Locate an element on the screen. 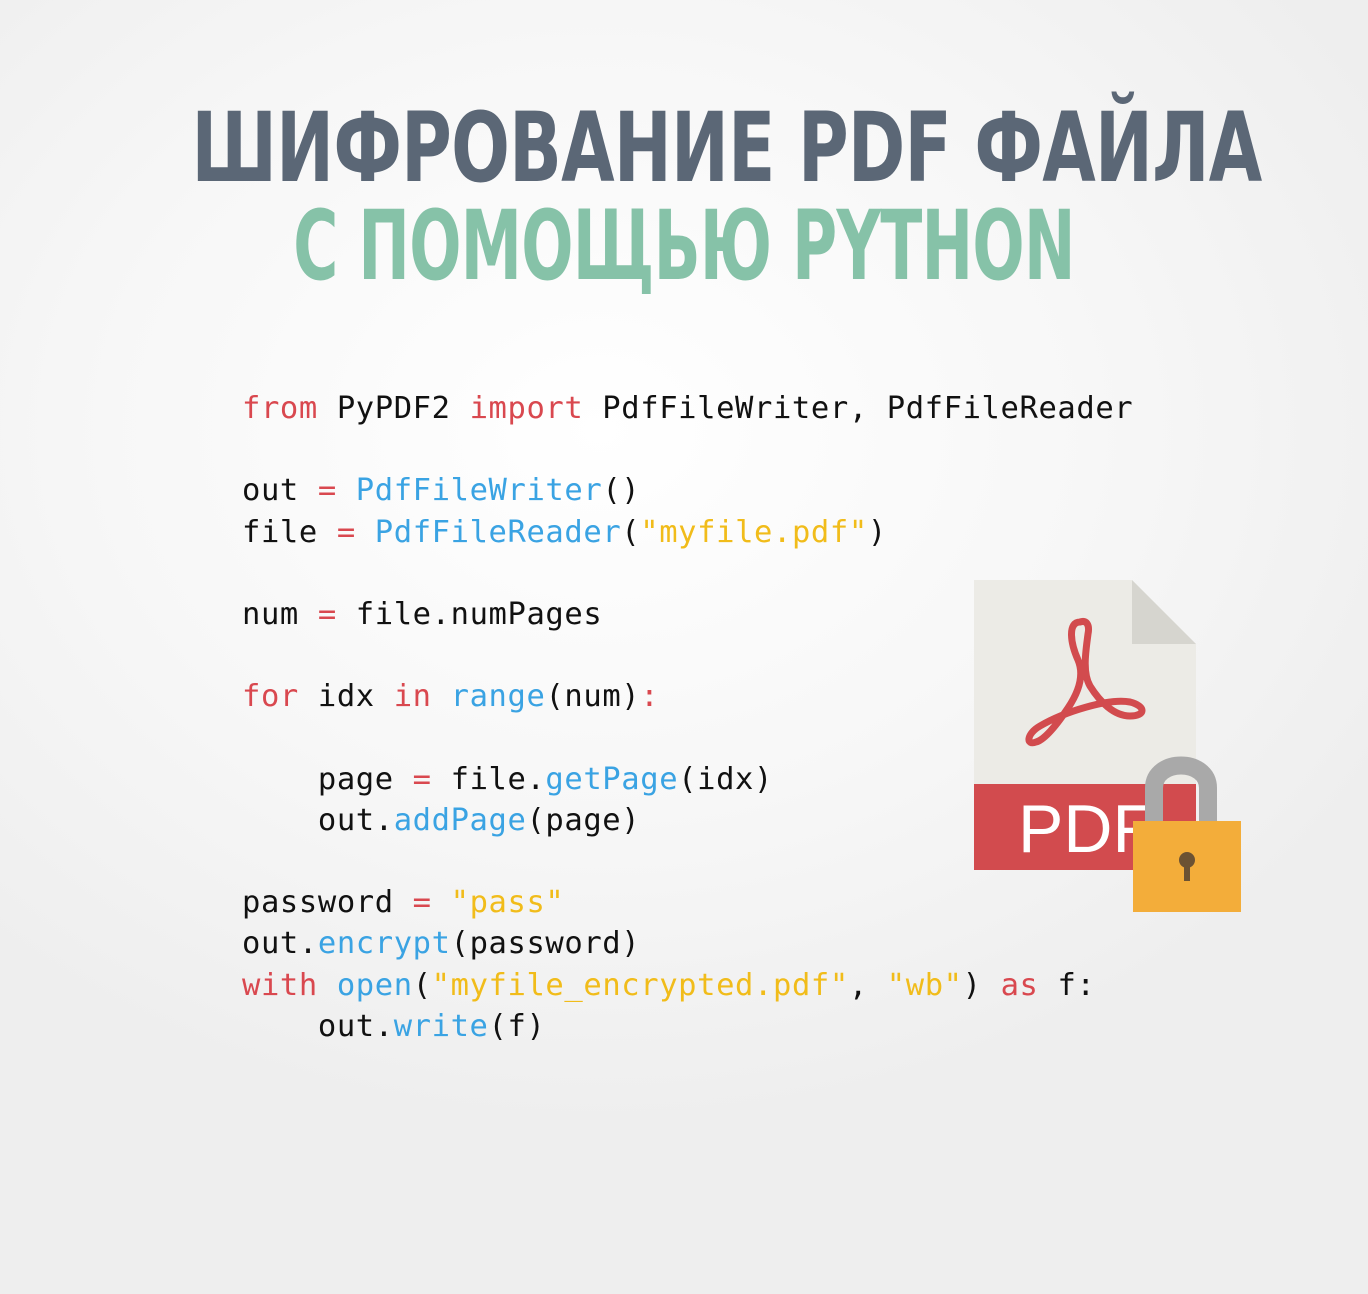  code-token-str: "myfile.pdf" is located at coordinates (754, 532).